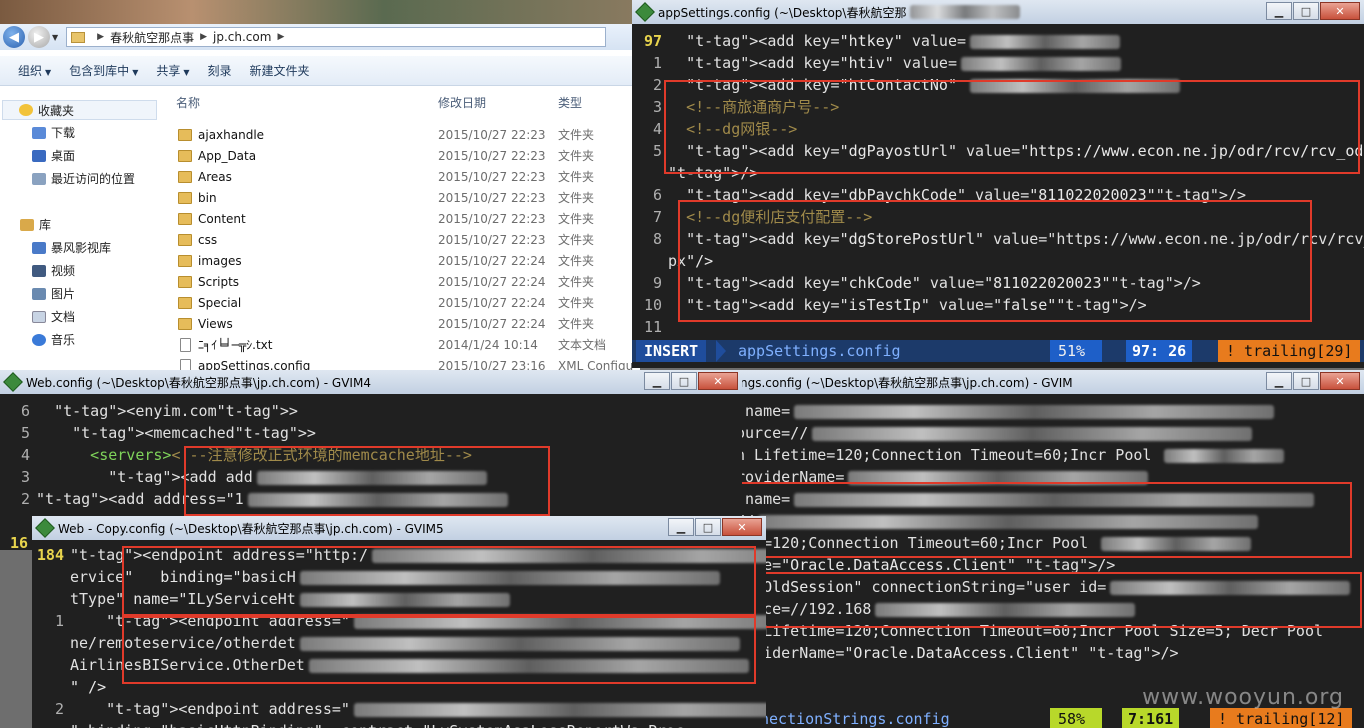 The image size is (1364, 728). What do you see at coordinates (185, 260) in the screenshot?
I see `folder-icon` at bounding box center [185, 260].